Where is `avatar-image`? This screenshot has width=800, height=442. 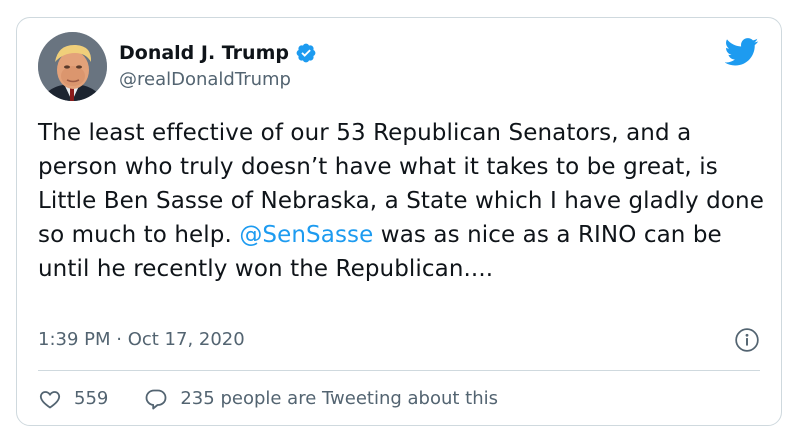 avatar-image is located at coordinates (72, 66).